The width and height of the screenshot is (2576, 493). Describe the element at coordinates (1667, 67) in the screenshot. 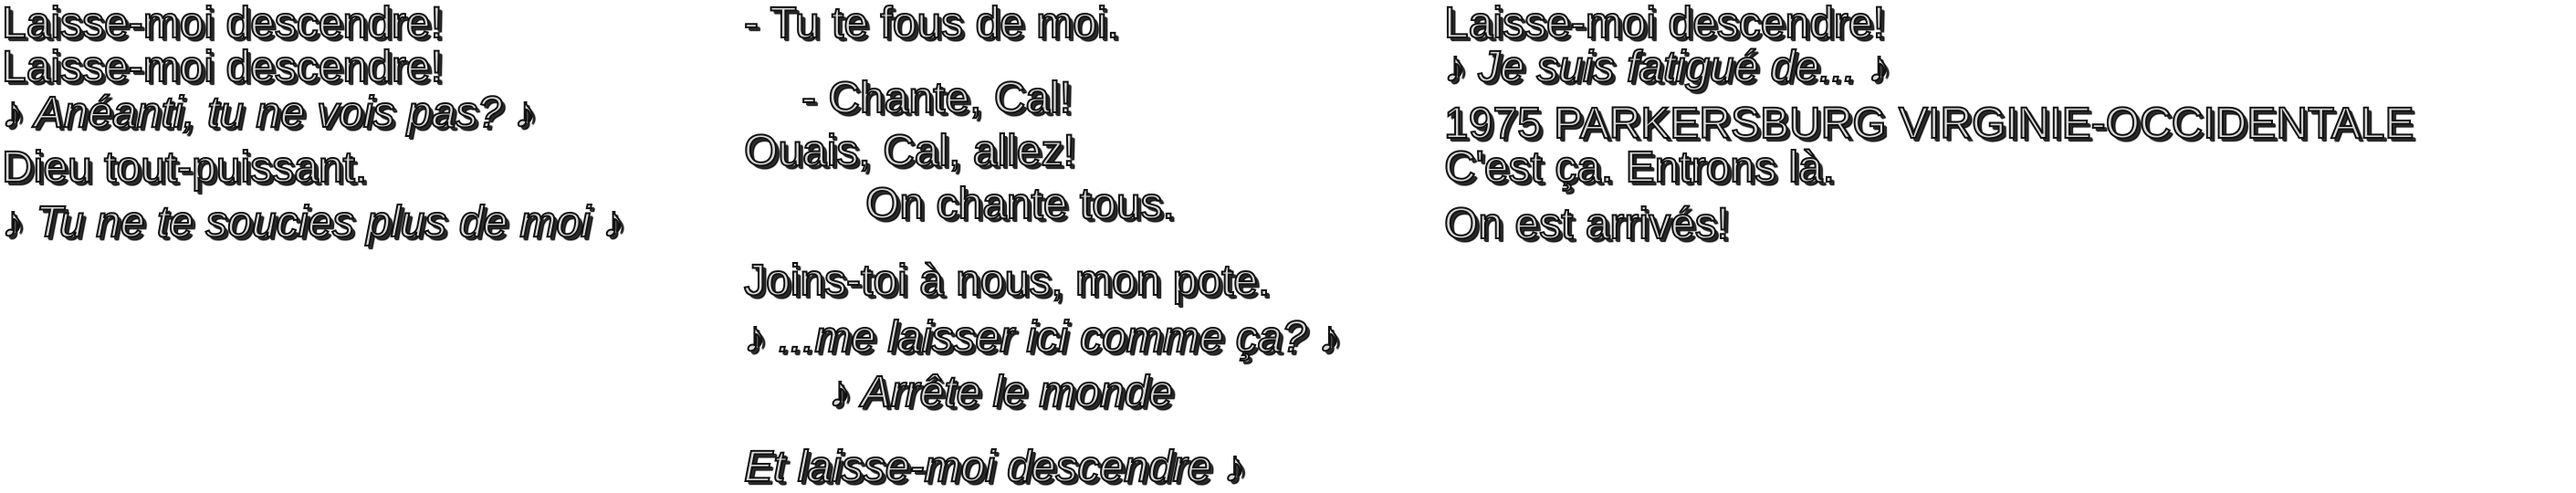

I see `subtitle-line-song: ♪ Je suis fatigué de... ♪` at that location.